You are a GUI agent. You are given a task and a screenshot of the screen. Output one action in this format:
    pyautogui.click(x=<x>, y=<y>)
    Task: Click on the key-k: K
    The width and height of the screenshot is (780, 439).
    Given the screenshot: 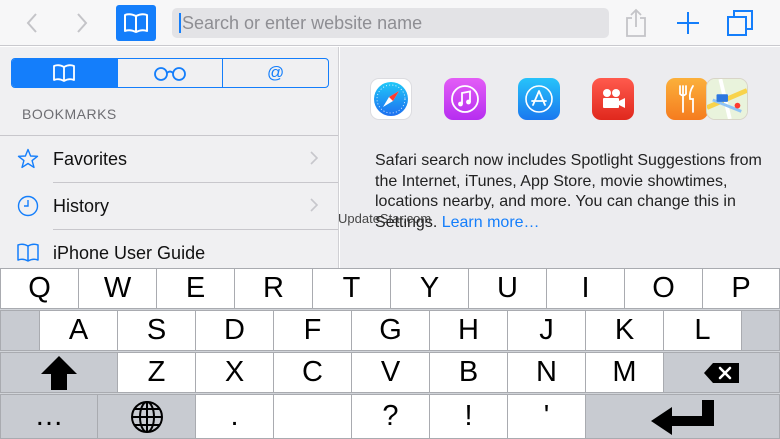 What is the action you would take?
    pyautogui.click(x=624, y=330)
    